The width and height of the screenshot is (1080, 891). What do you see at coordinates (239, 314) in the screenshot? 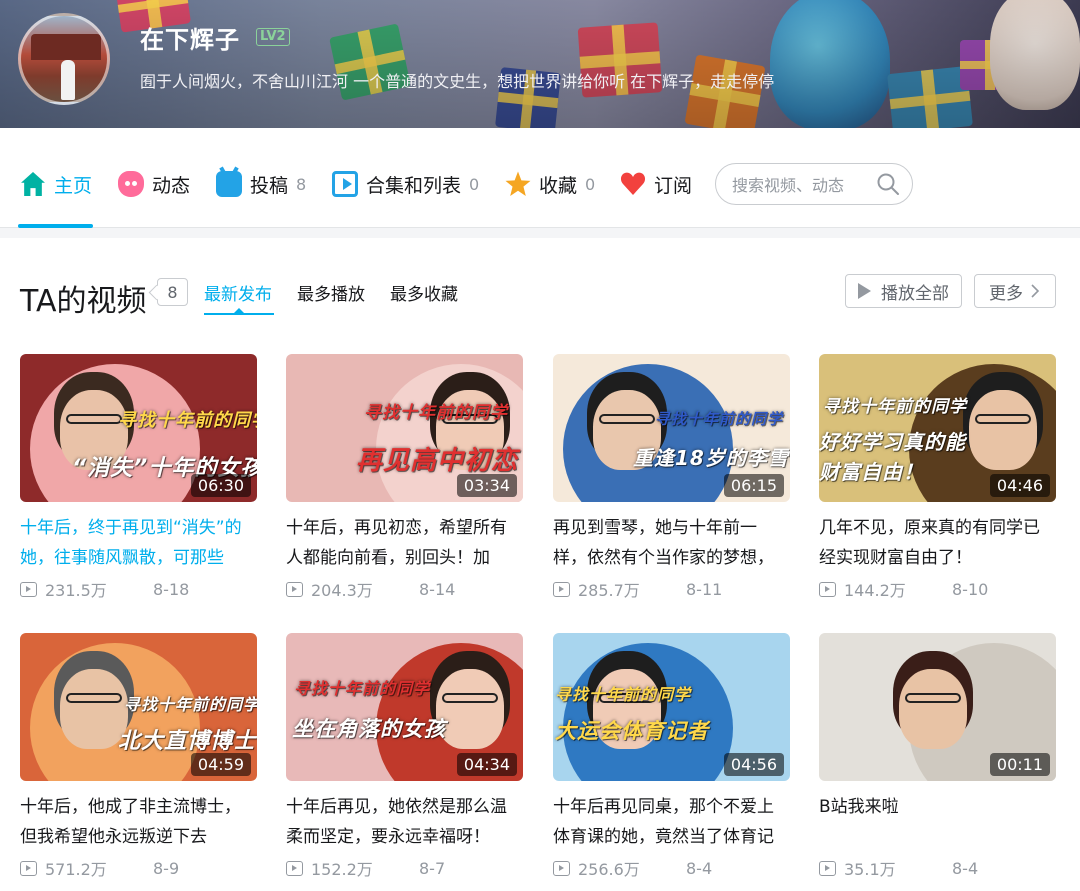
I see `sort-underline` at bounding box center [239, 314].